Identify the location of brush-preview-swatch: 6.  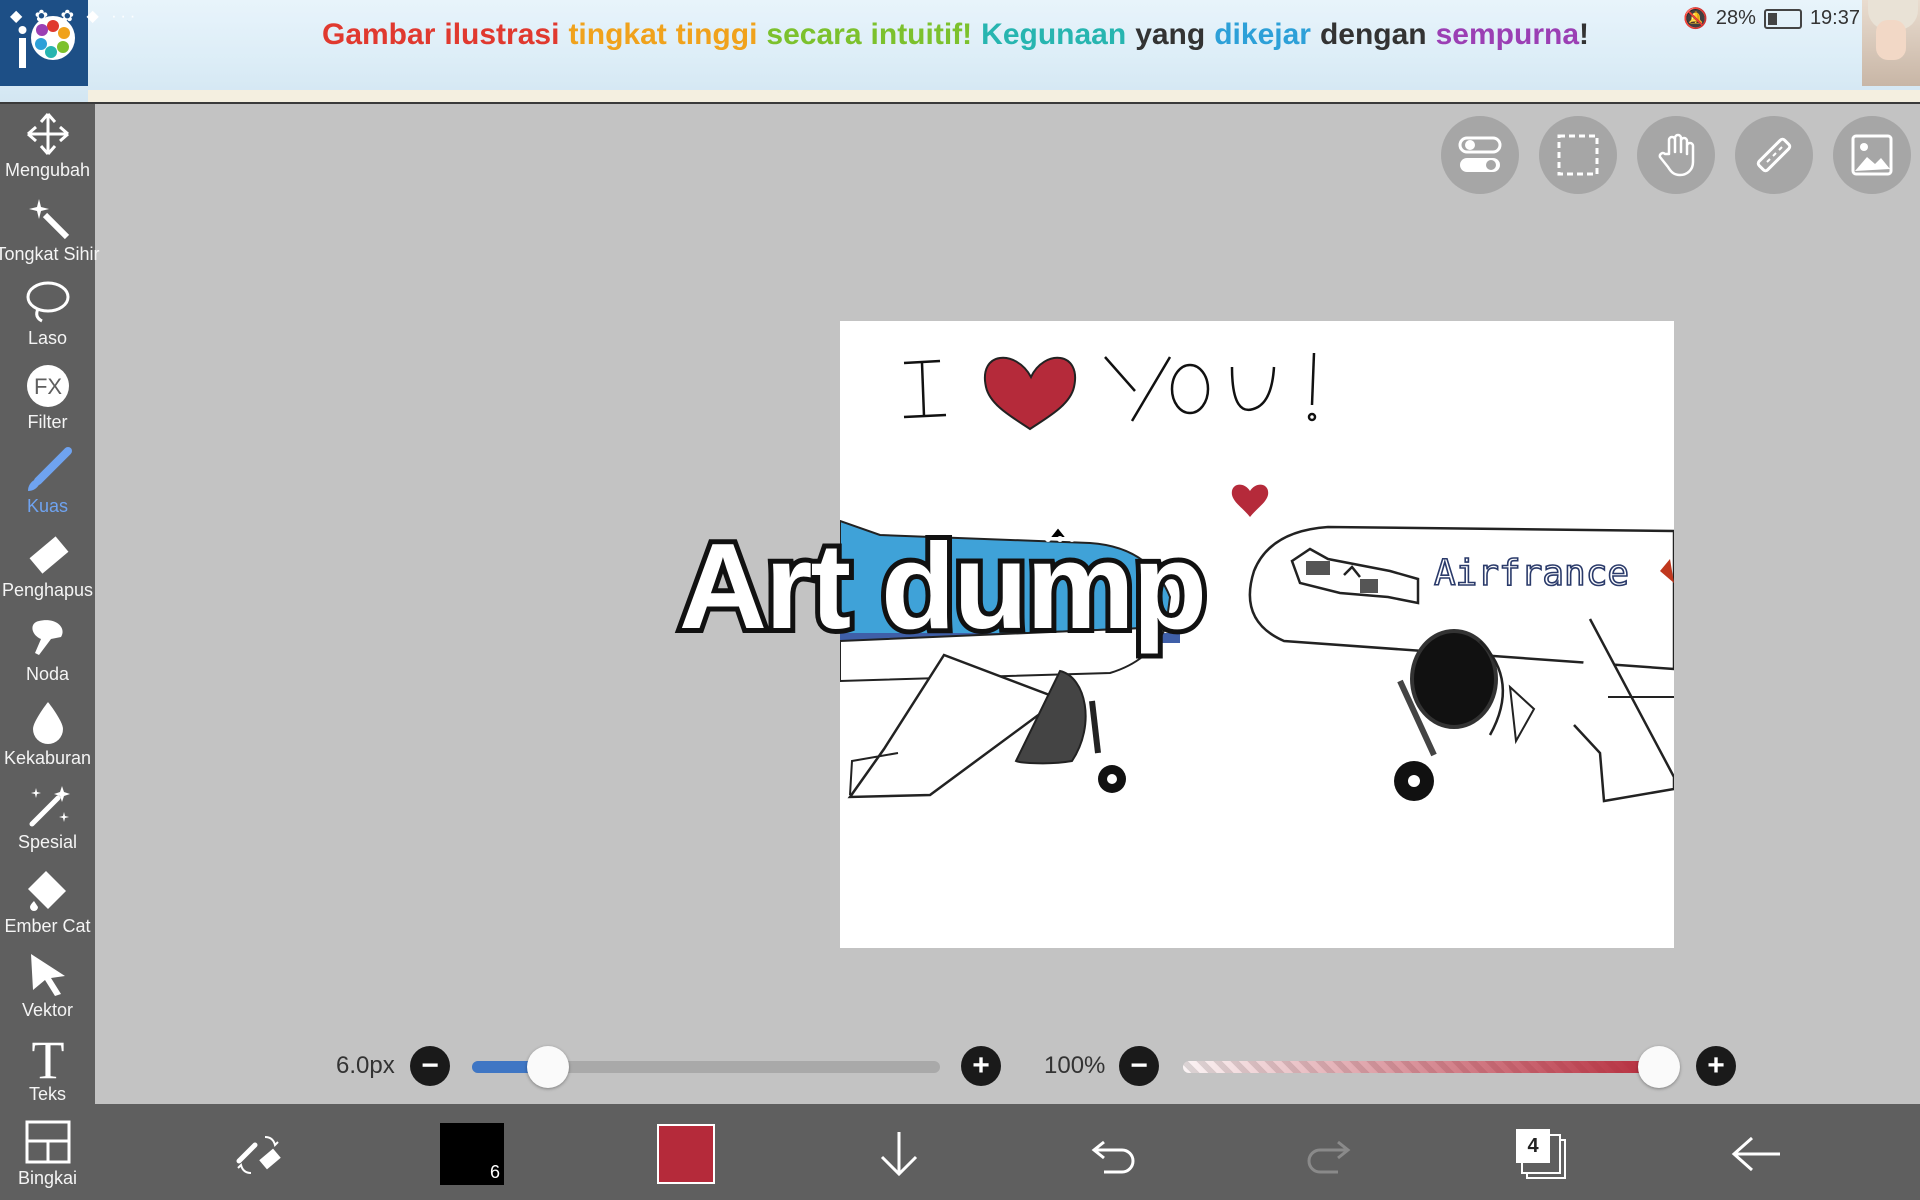
(472, 1154).